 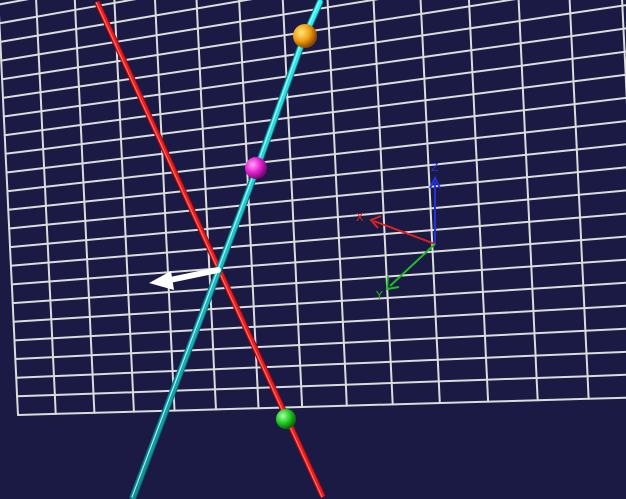 What do you see at coordinates (305, 36) in the screenshot?
I see `point-orange` at bounding box center [305, 36].